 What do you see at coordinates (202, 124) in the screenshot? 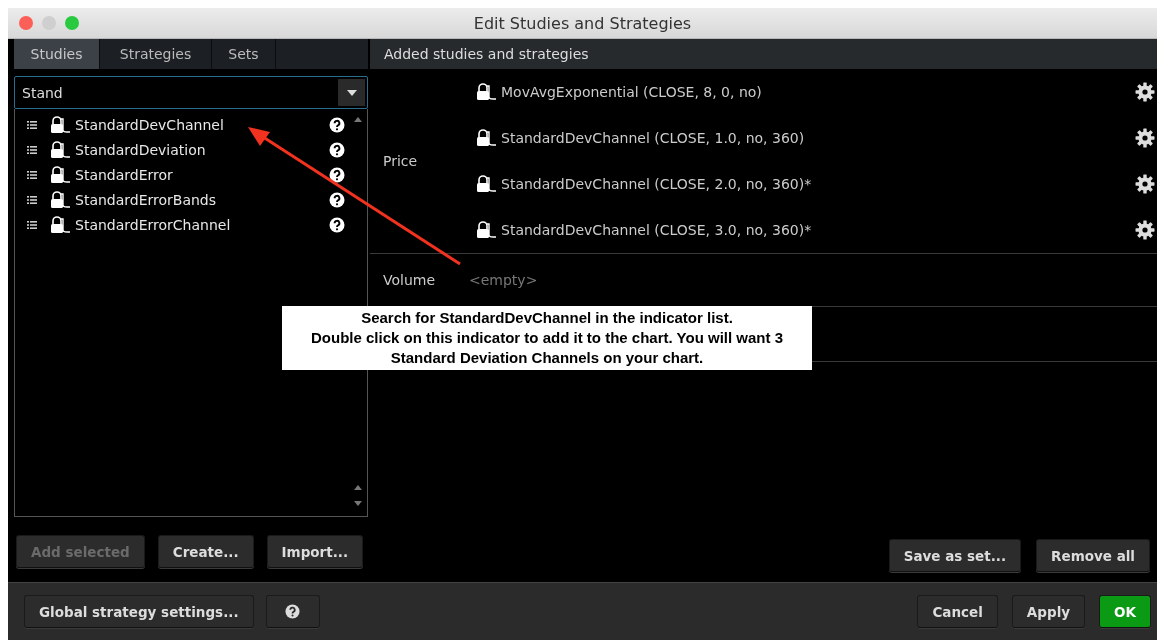
I see `study-name: StandardDevChannel` at bounding box center [202, 124].